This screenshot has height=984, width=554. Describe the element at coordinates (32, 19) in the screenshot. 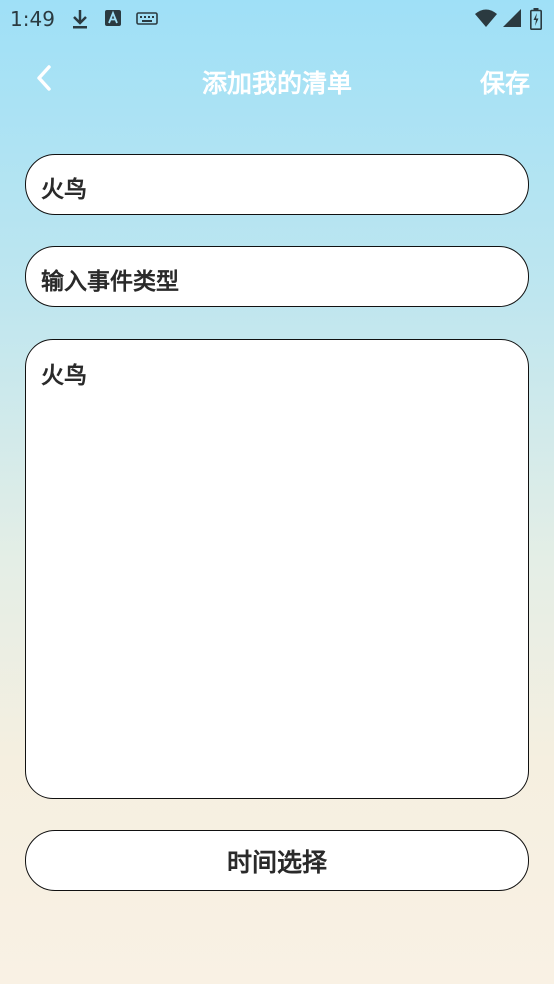

I see `status-time: 1:49` at that location.